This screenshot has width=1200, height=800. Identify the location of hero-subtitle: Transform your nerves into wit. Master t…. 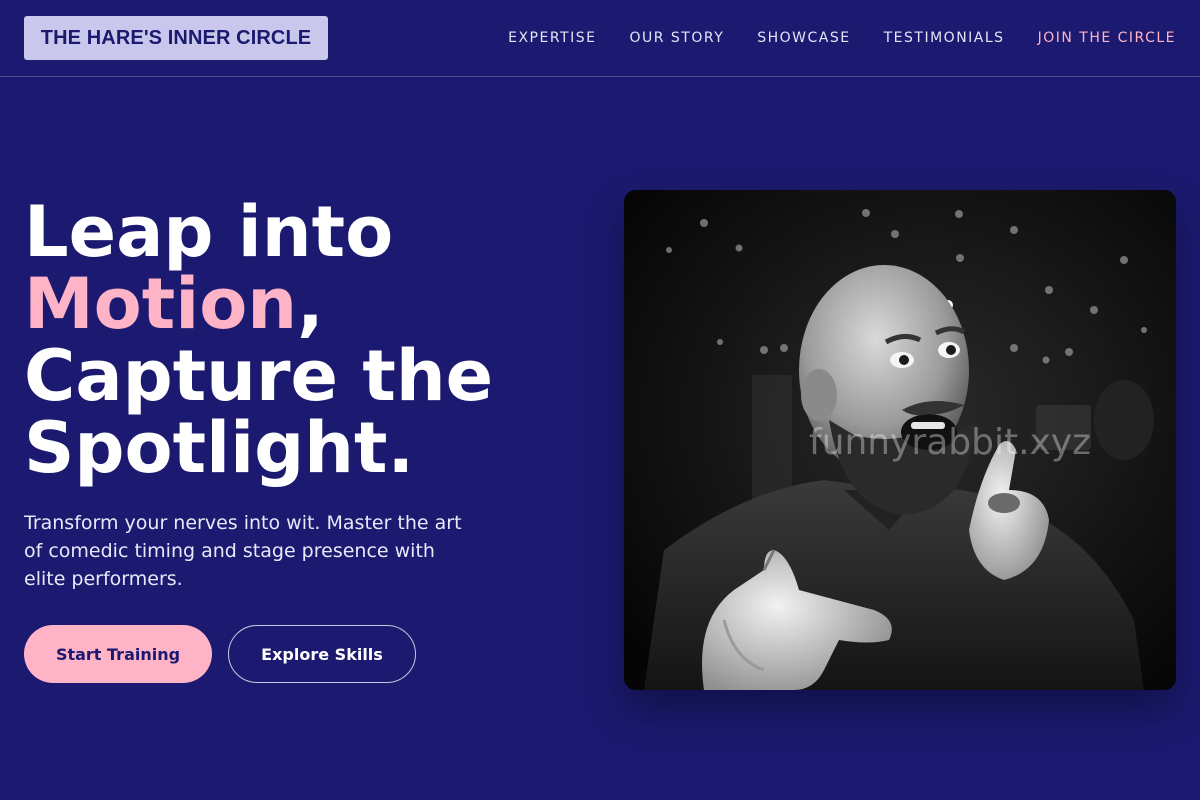
(243, 551).